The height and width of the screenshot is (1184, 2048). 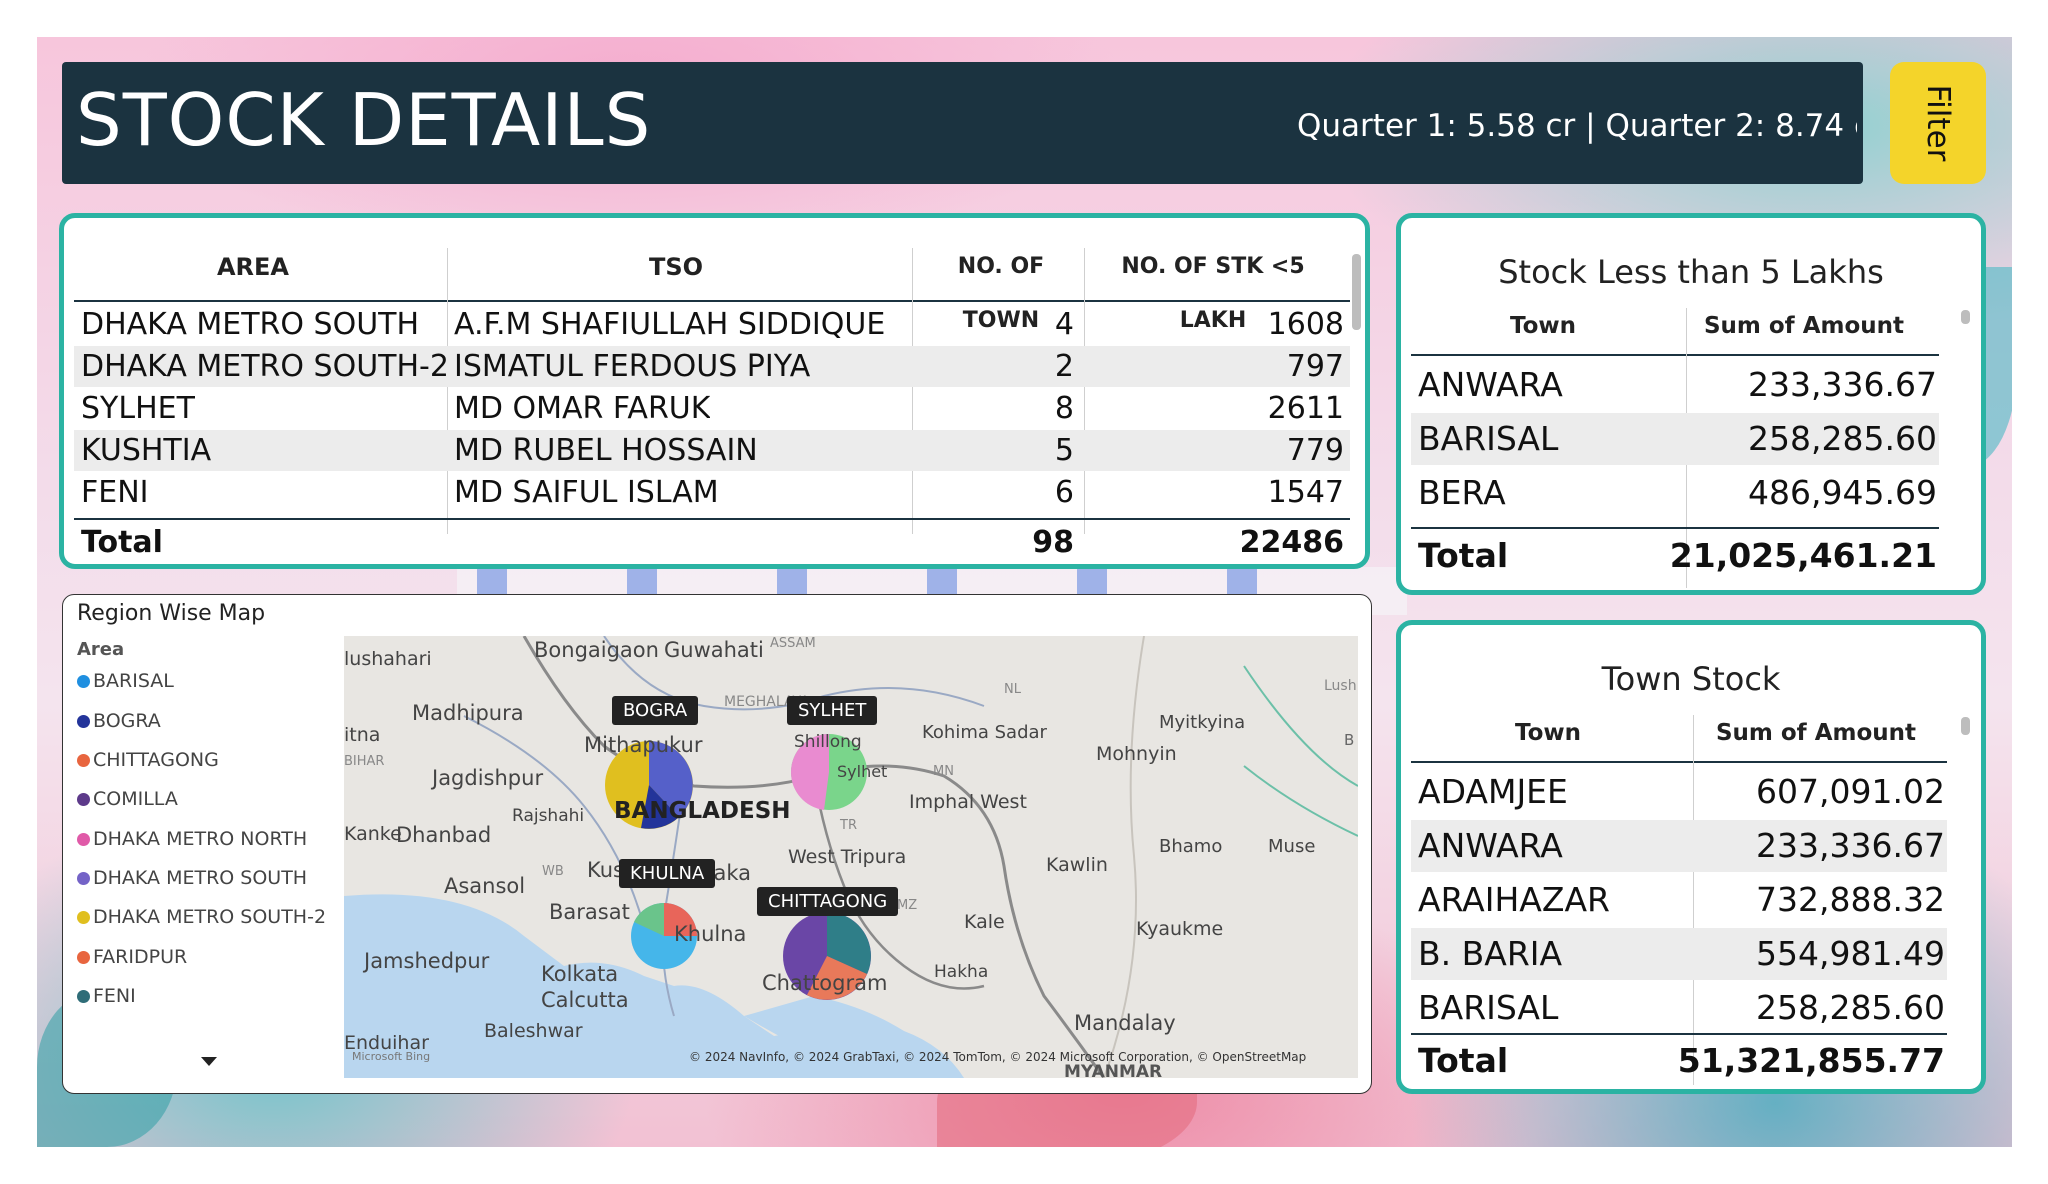 I want to click on legend-item-dhaka-metro-north: DHAKA METRO NORTH, so click(x=192, y=839).